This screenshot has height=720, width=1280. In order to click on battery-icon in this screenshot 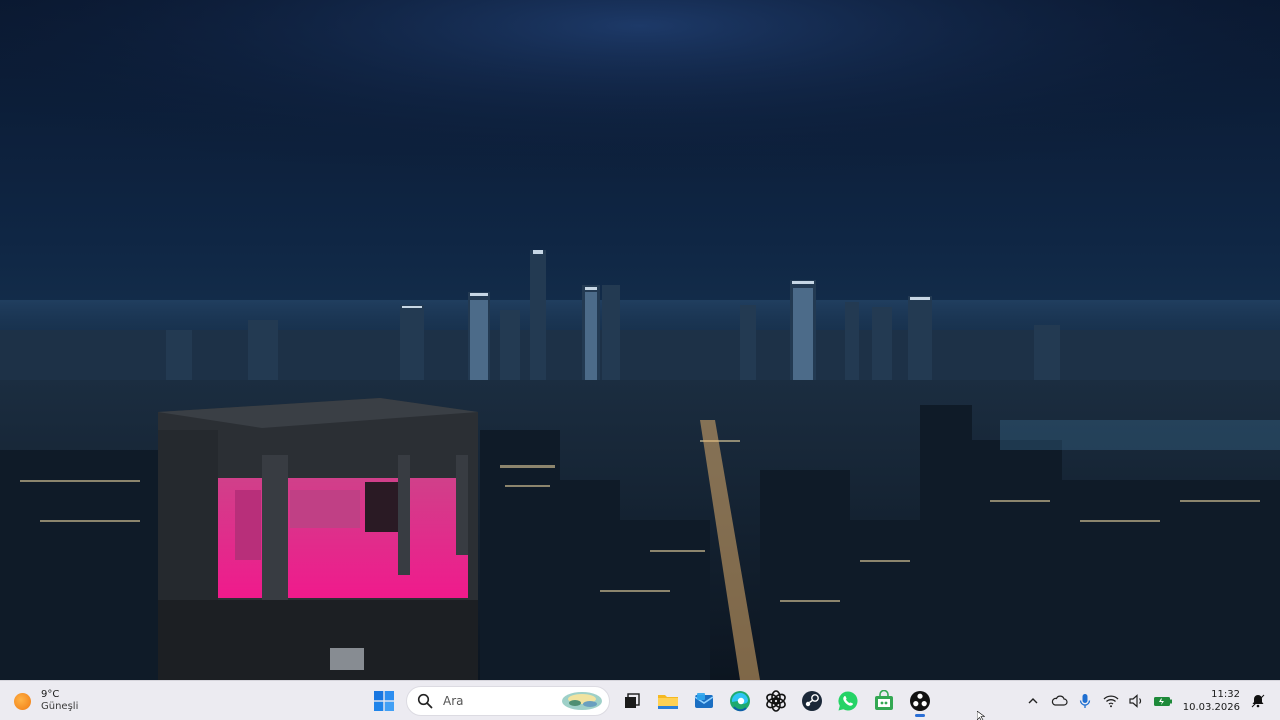, I will do `click(1163, 701)`.